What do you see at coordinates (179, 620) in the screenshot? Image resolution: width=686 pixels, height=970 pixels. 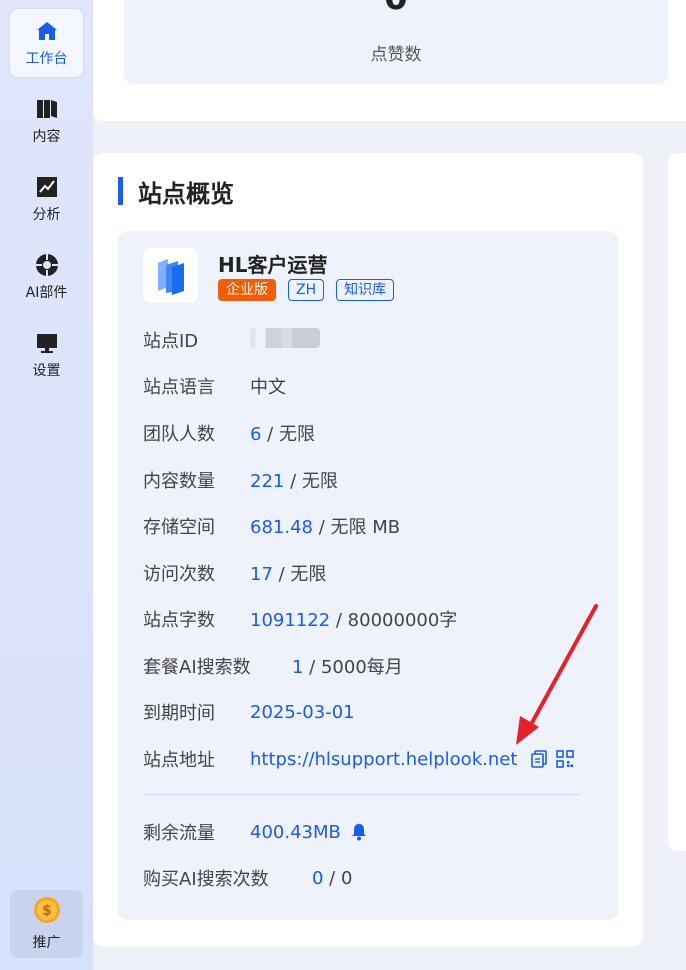 I see `row-label: 站点字数` at bounding box center [179, 620].